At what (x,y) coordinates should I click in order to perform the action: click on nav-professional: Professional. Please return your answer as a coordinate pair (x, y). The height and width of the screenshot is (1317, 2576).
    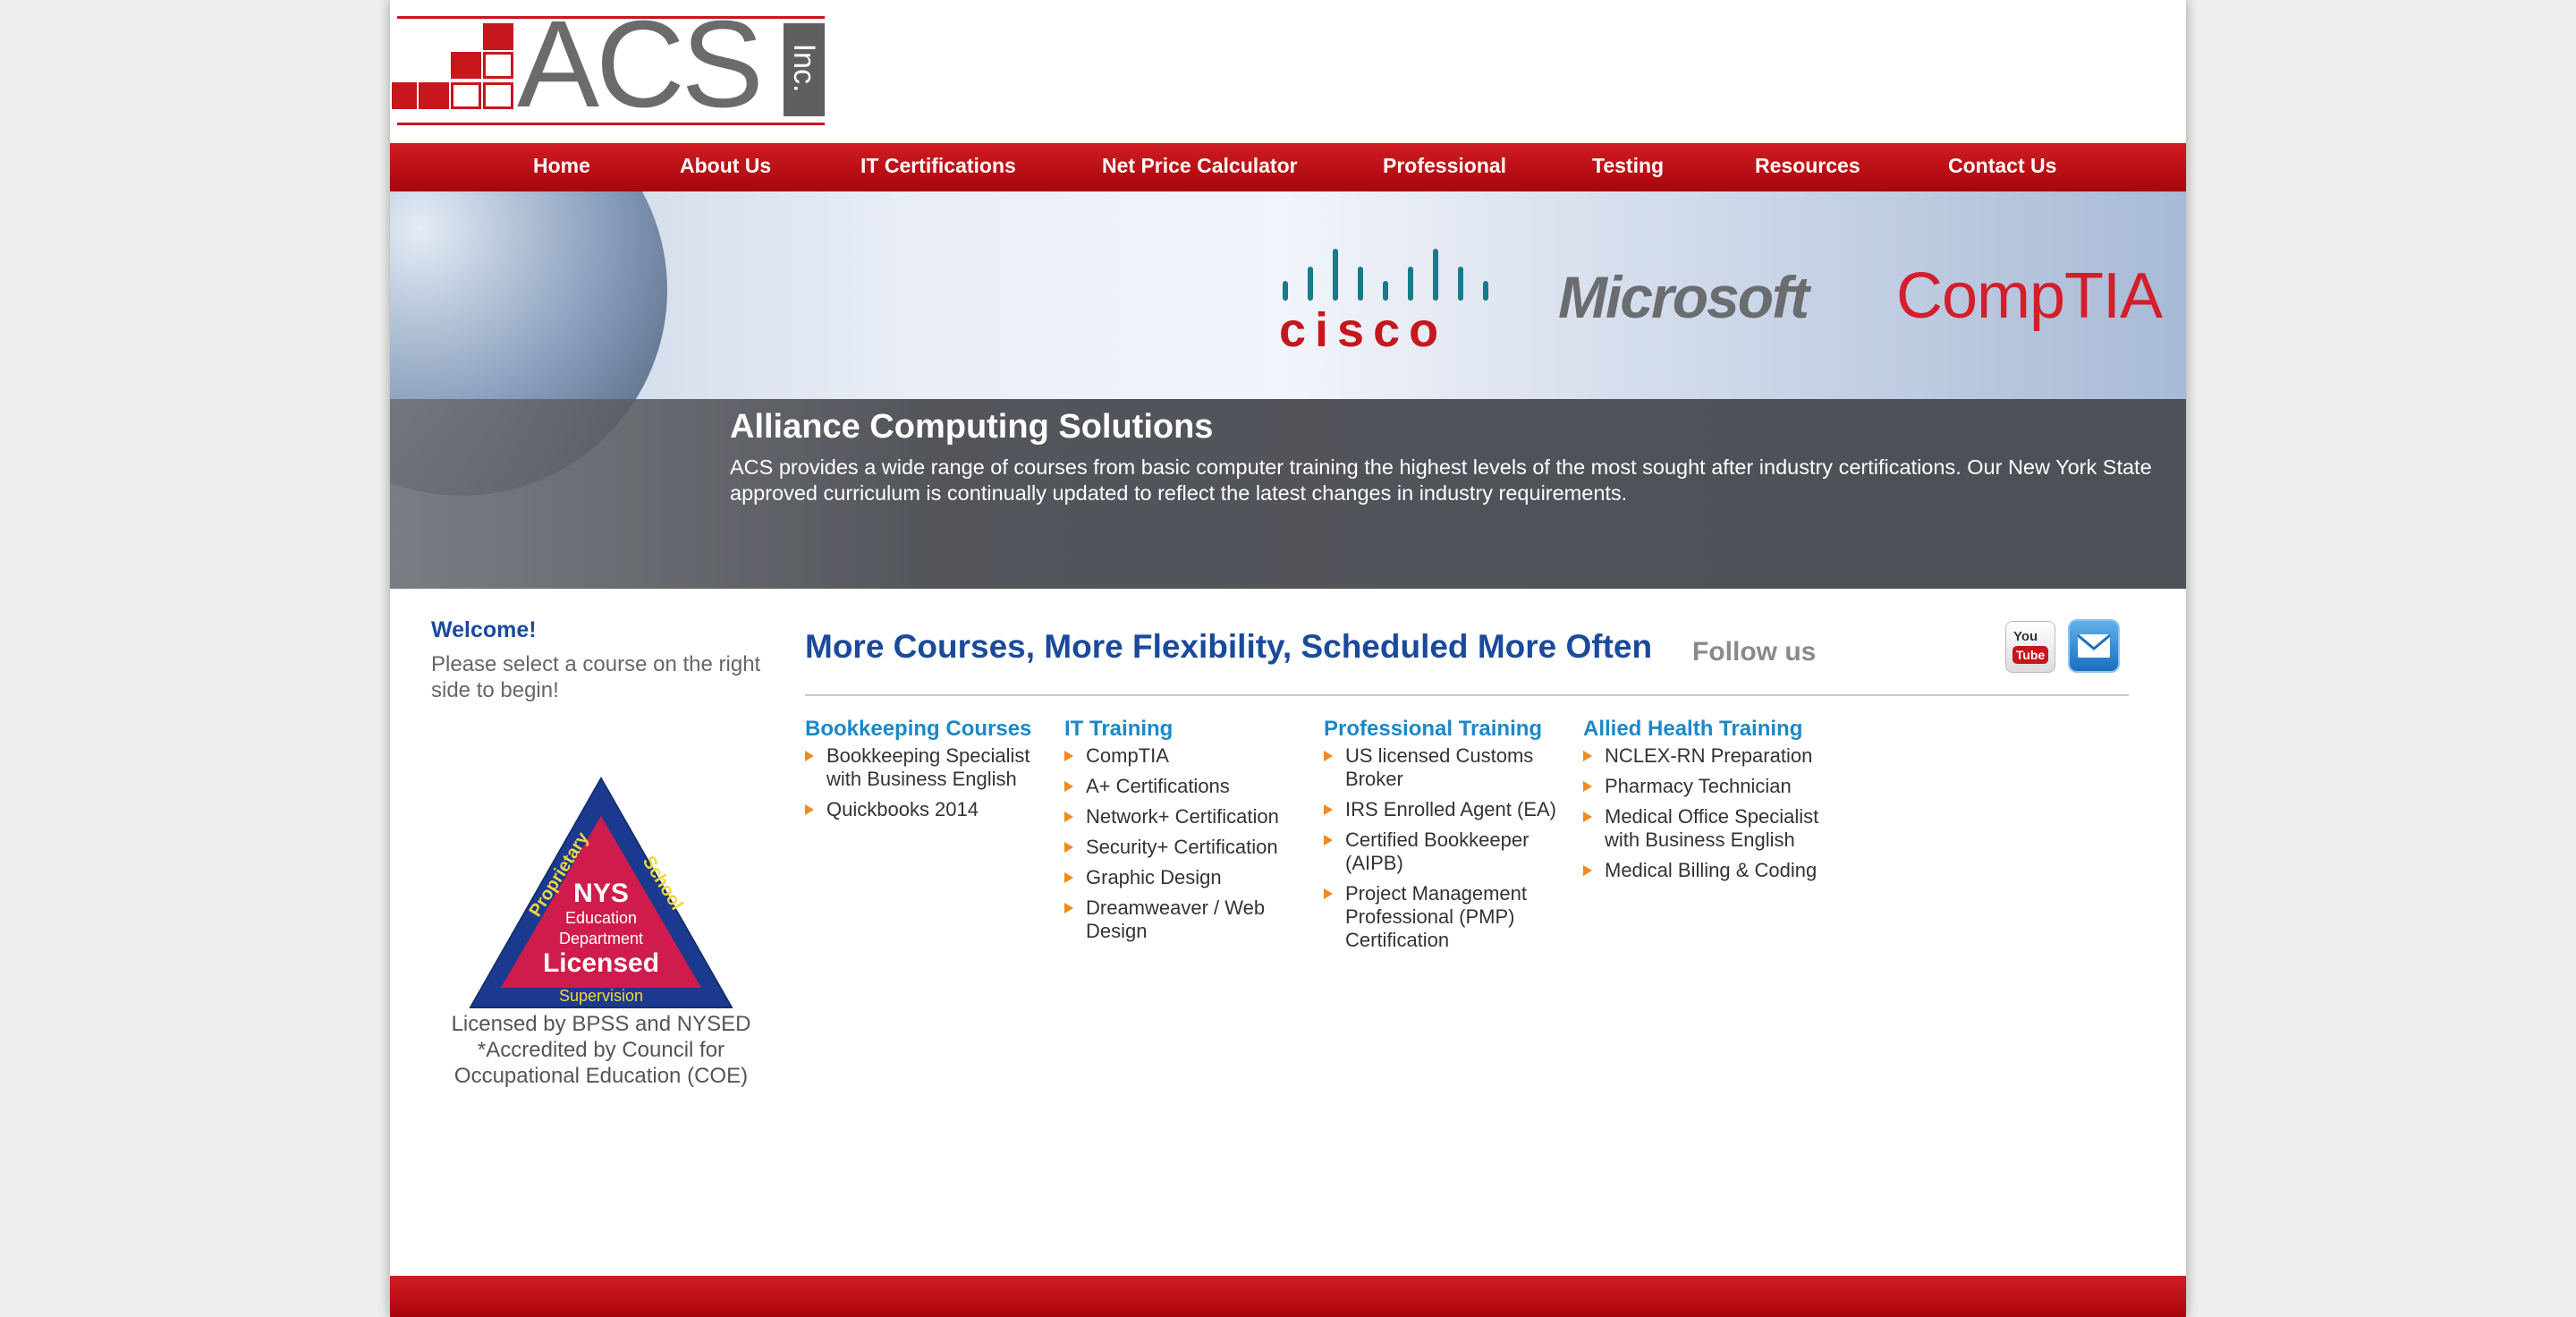
    Looking at the image, I should click on (1444, 167).